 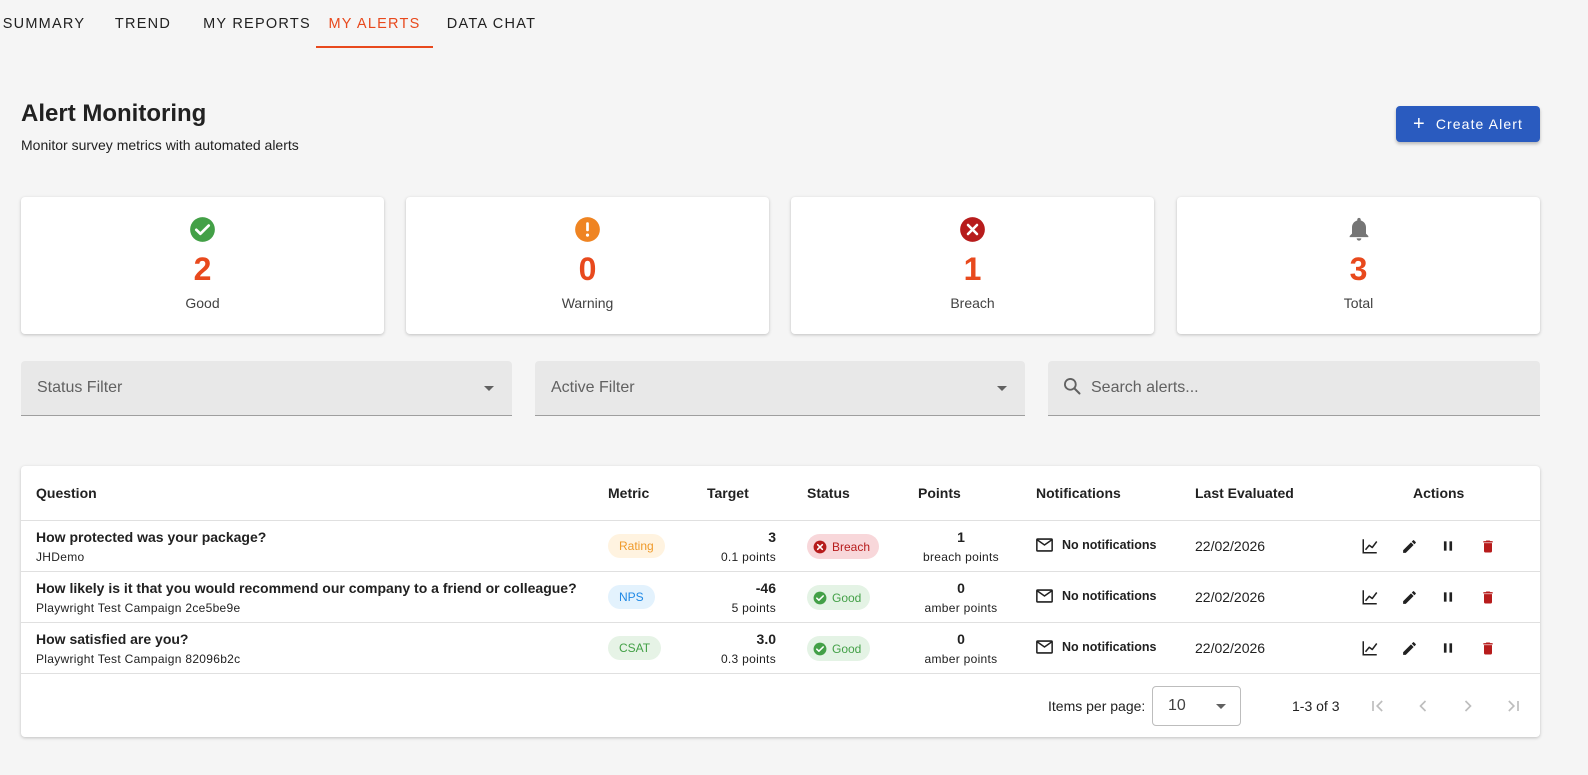 What do you see at coordinates (939, 493) in the screenshot?
I see `column-header-points: Points` at bounding box center [939, 493].